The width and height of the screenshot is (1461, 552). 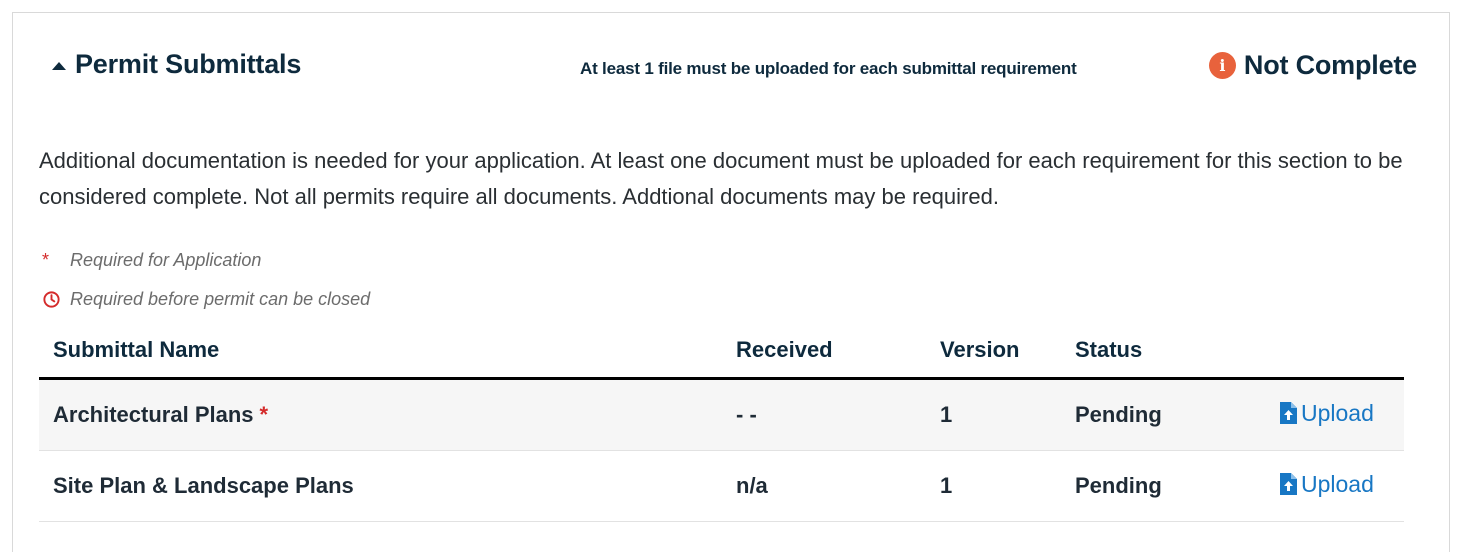 What do you see at coordinates (824, 486) in the screenshot?
I see `received-cell: n/a` at bounding box center [824, 486].